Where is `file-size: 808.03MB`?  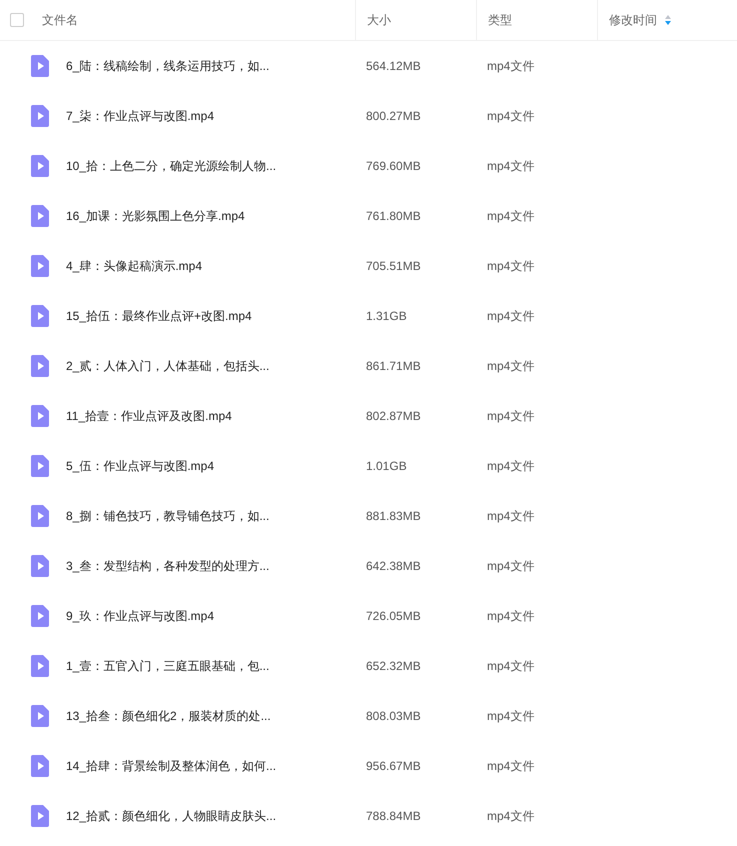 file-size: 808.03MB is located at coordinates (393, 716).